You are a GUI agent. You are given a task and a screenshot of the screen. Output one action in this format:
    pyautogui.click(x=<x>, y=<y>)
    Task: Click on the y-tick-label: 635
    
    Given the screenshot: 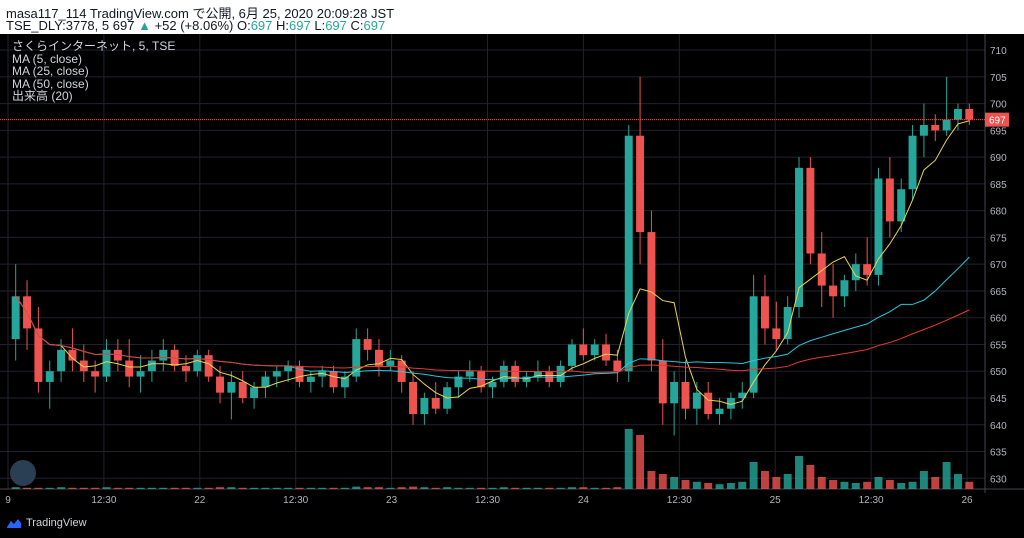 What is the action you would take?
    pyautogui.click(x=998, y=453)
    